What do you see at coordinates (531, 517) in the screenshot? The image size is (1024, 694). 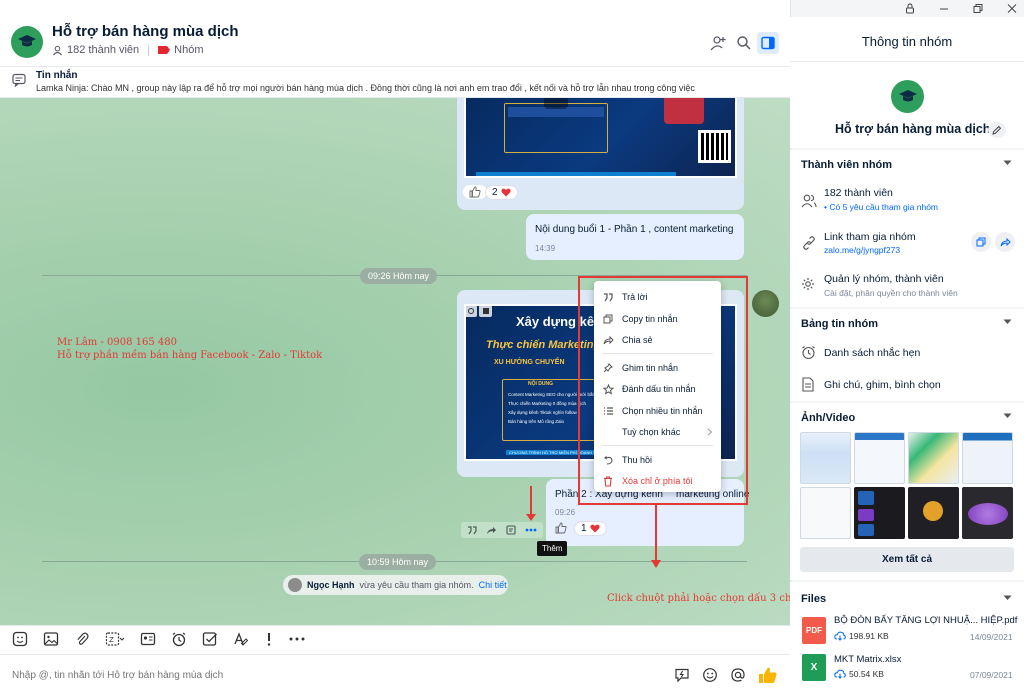 I see `annotation-arrow-head` at bounding box center [531, 517].